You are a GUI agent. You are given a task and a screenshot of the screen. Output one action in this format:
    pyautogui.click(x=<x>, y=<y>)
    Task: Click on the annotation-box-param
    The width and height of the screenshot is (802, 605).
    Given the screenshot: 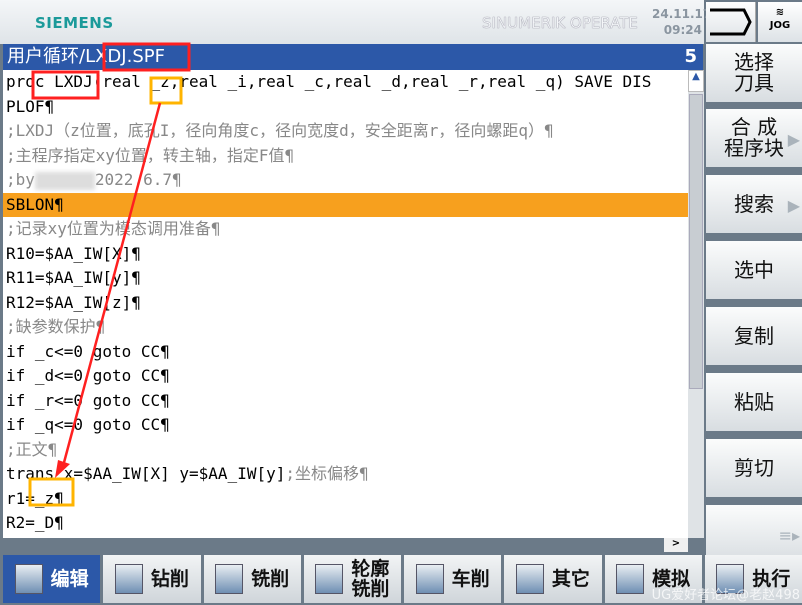 What is the action you would take?
    pyautogui.click(x=166, y=90)
    